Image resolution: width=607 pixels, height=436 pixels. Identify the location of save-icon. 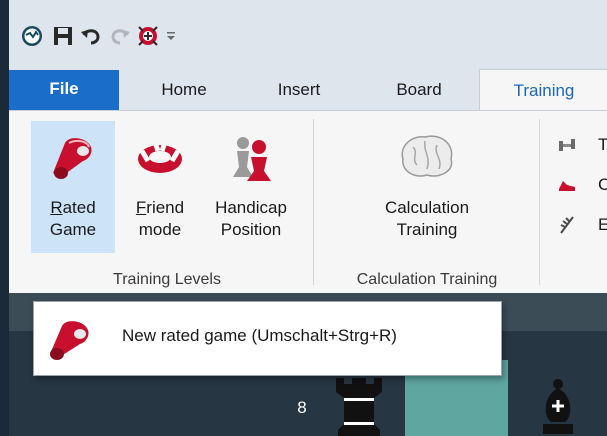
(63, 36).